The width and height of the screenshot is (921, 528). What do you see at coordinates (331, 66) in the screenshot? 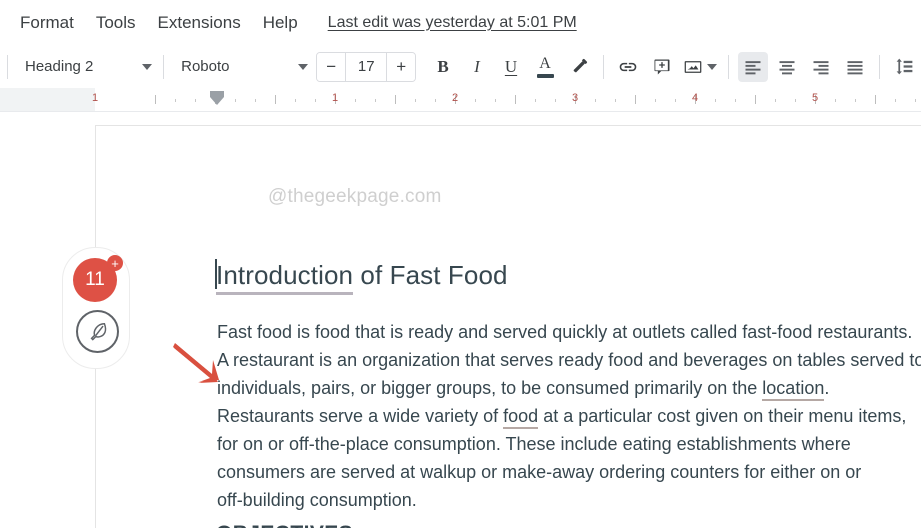
I see `decrease-font-size-button: −` at bounding box center [331, 66].